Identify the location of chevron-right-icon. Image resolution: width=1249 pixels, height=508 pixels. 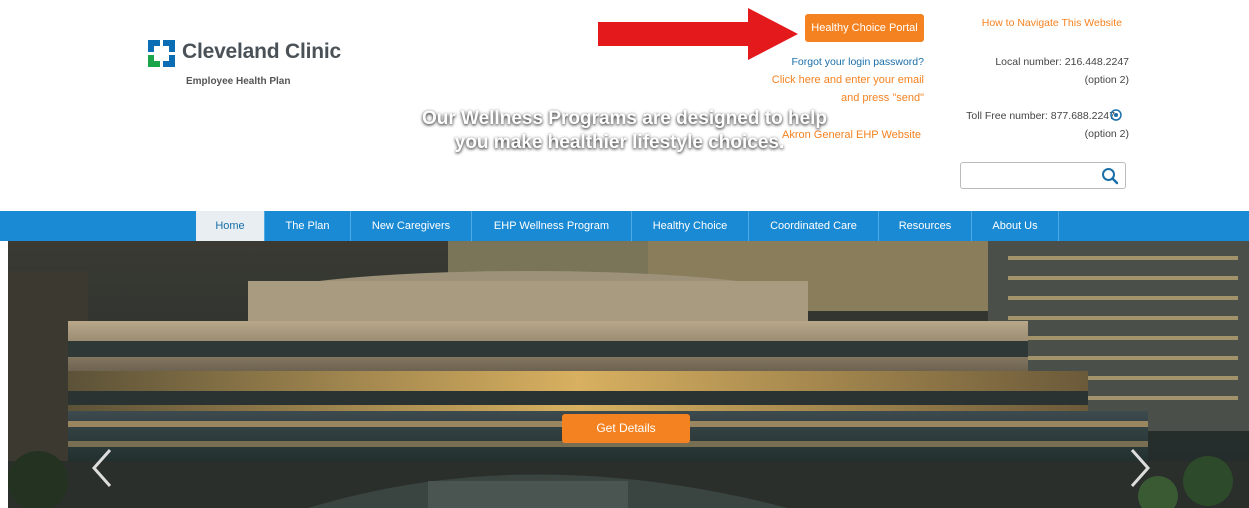
(1140, 468).